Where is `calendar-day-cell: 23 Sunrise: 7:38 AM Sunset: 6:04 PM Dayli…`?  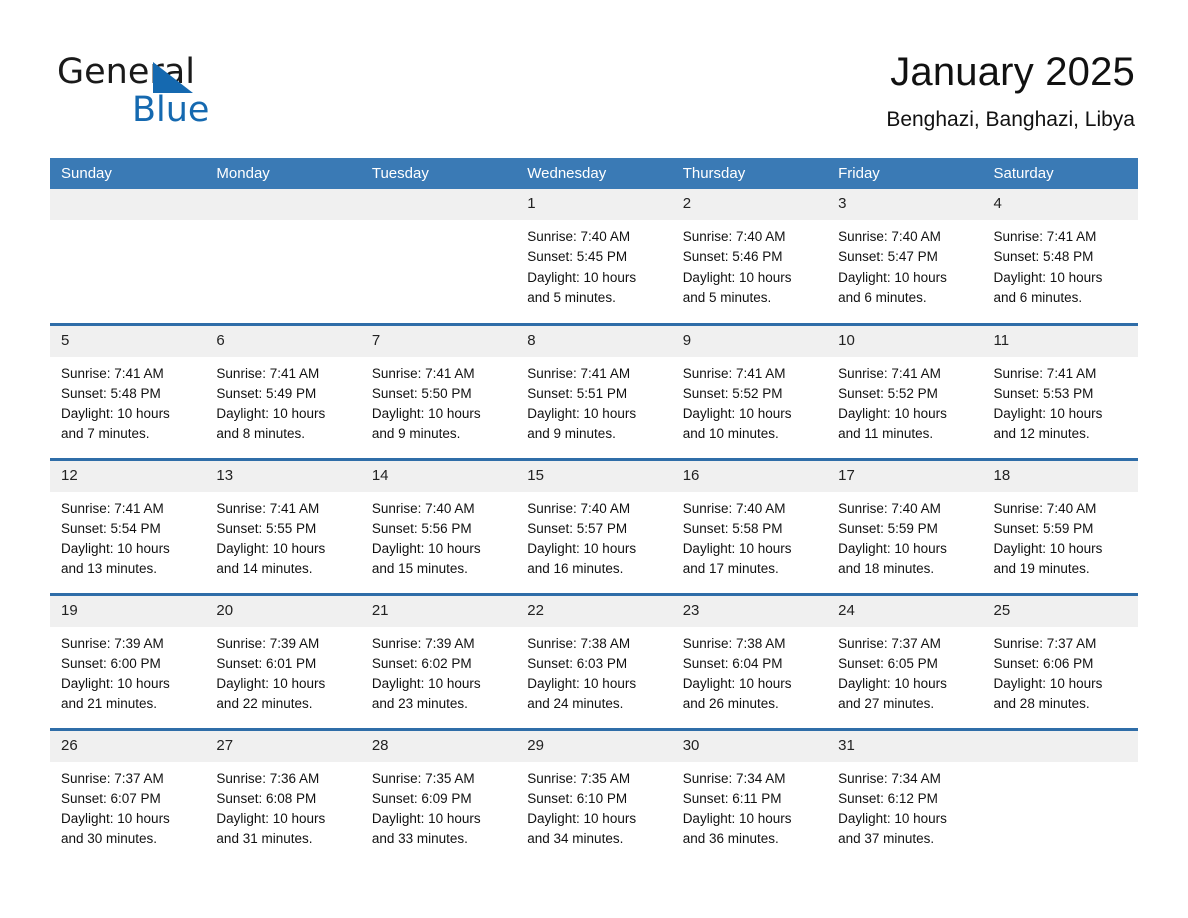
calendar-day-cell: 23 Sunrise: 7:38 AM Sunset: 6:04 PM Dayli… is located at coordinates (749, 660).